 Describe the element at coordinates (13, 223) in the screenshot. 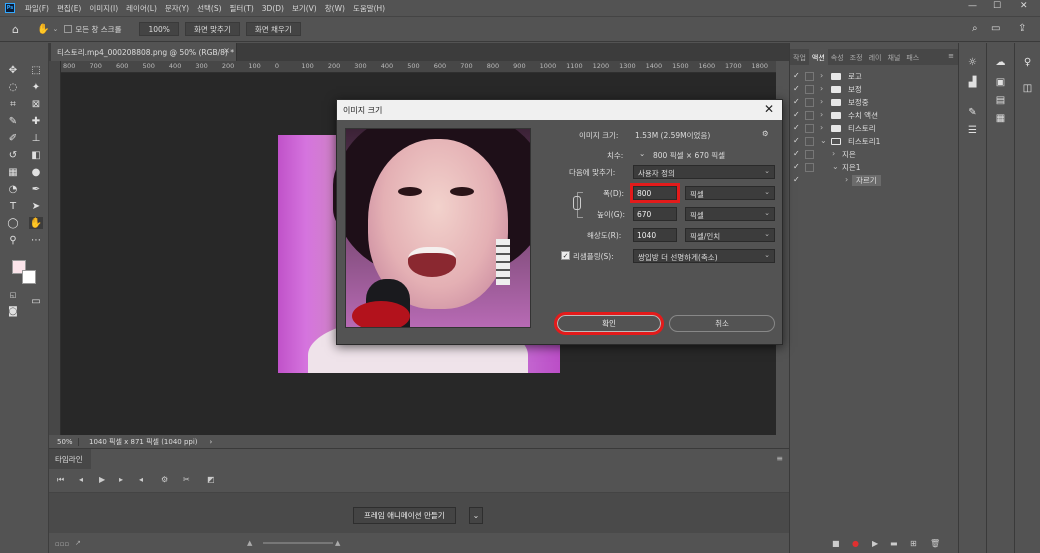

I see `shape-tool-icon: ◯` at that location.